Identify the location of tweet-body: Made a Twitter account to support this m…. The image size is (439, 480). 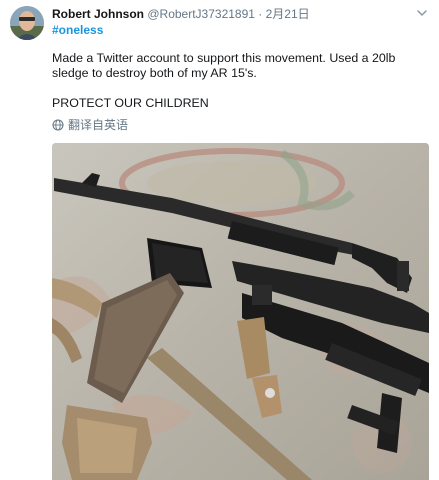
(242, 66).